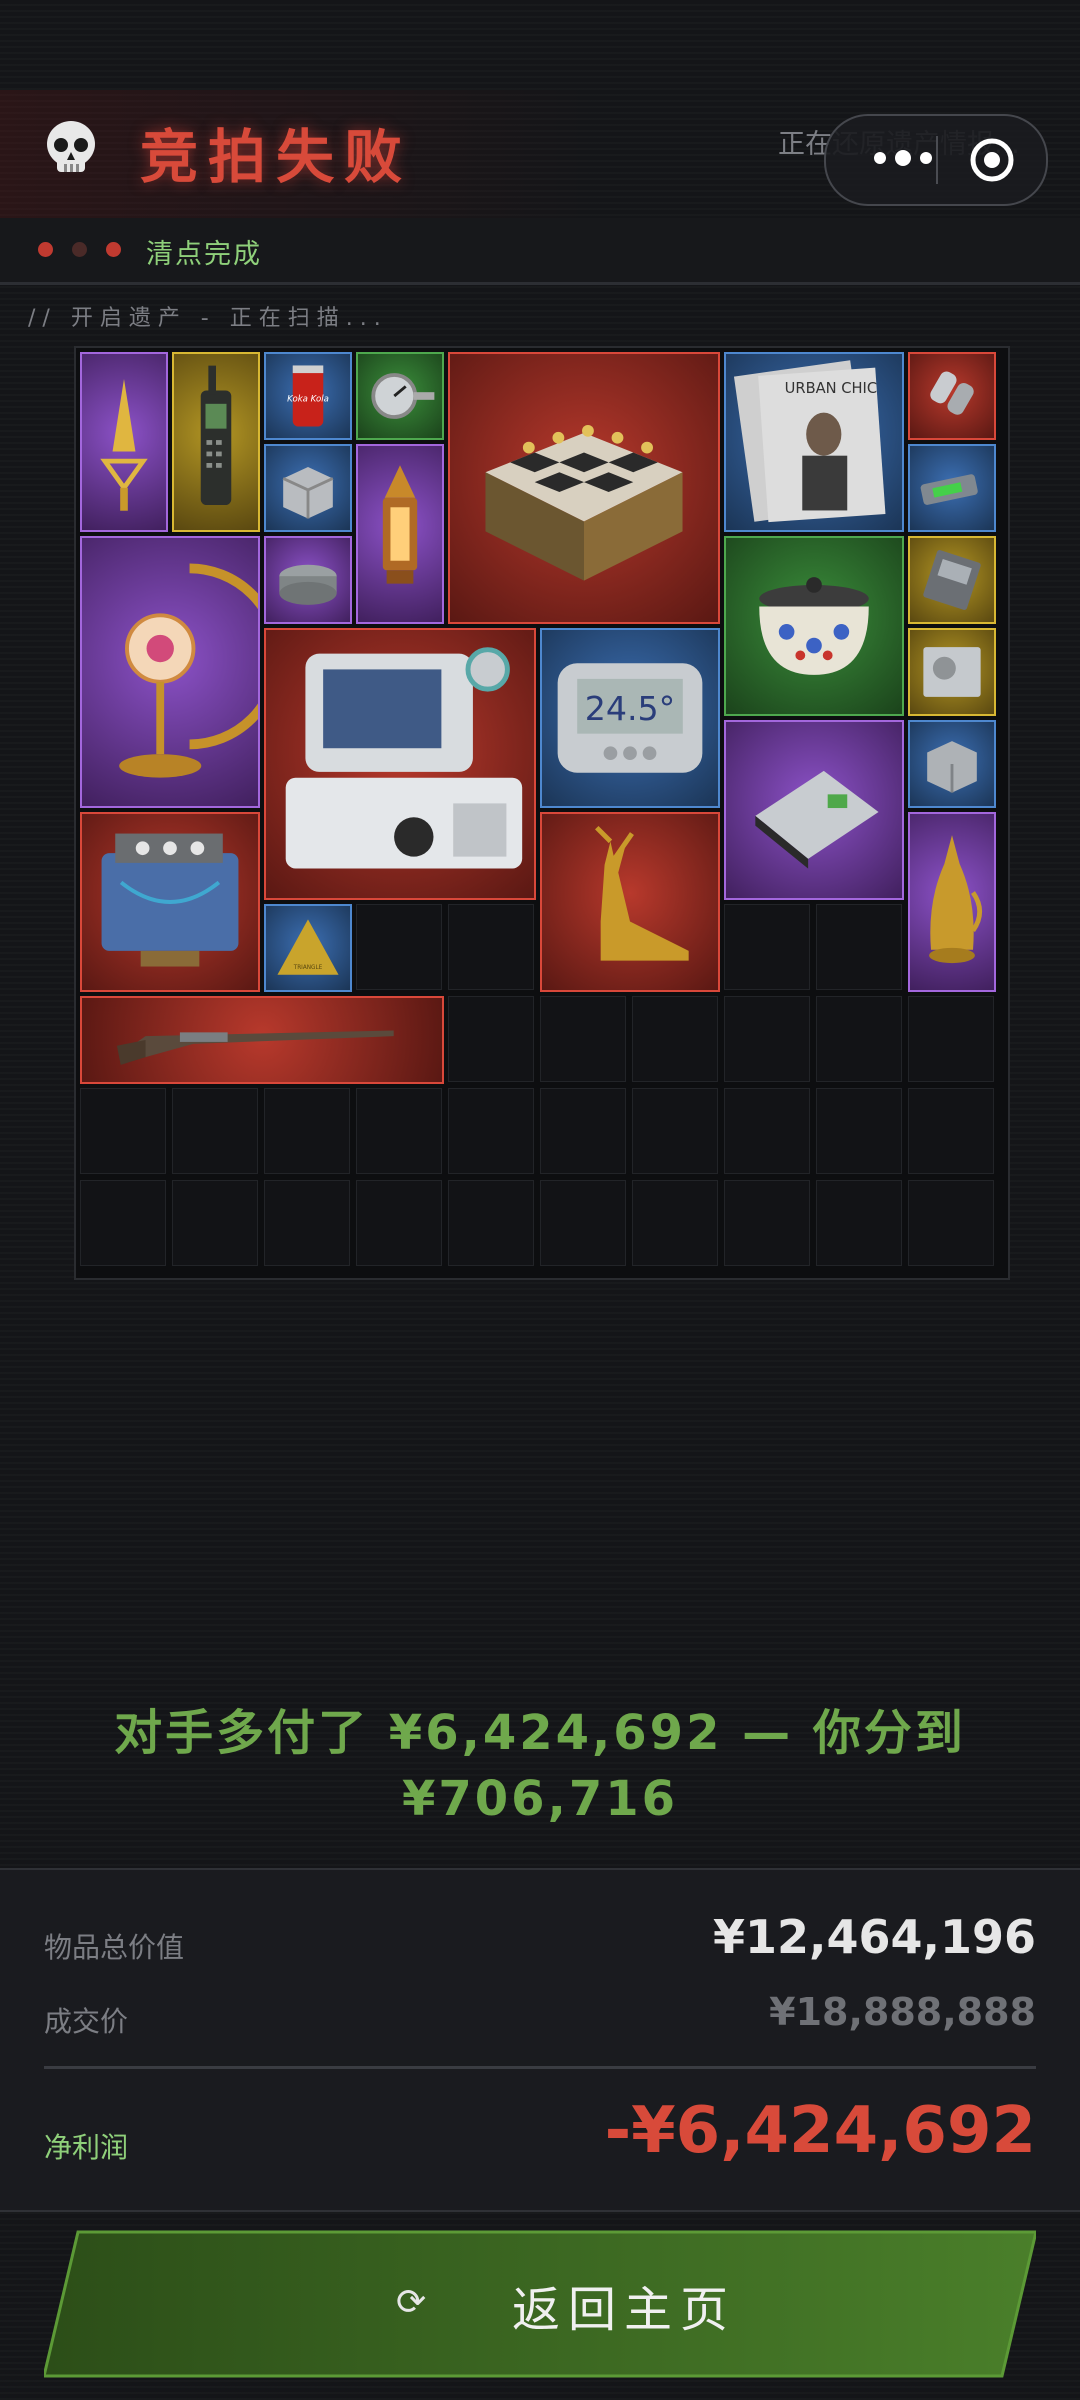 This screenshot has width=1080, height=2400. What do you see at coordinates (400, 534) in the screenshot?
I see `item-arabian-lantern` at bounding box center [400, 534].